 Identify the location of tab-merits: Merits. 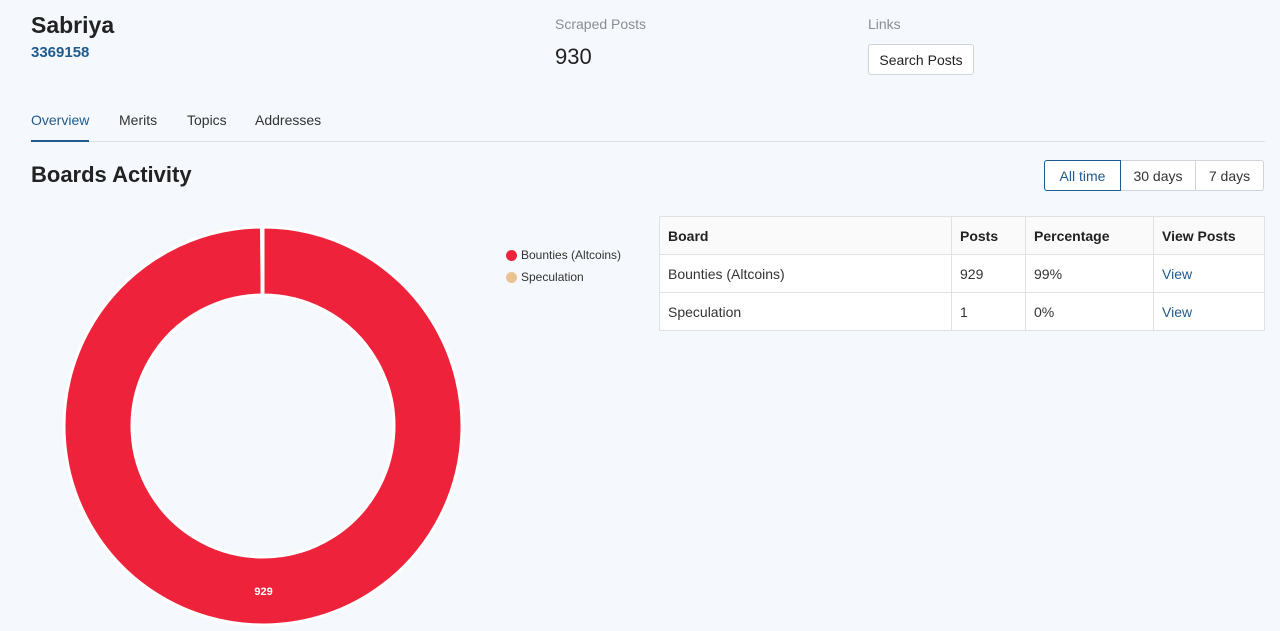
(138, 120).